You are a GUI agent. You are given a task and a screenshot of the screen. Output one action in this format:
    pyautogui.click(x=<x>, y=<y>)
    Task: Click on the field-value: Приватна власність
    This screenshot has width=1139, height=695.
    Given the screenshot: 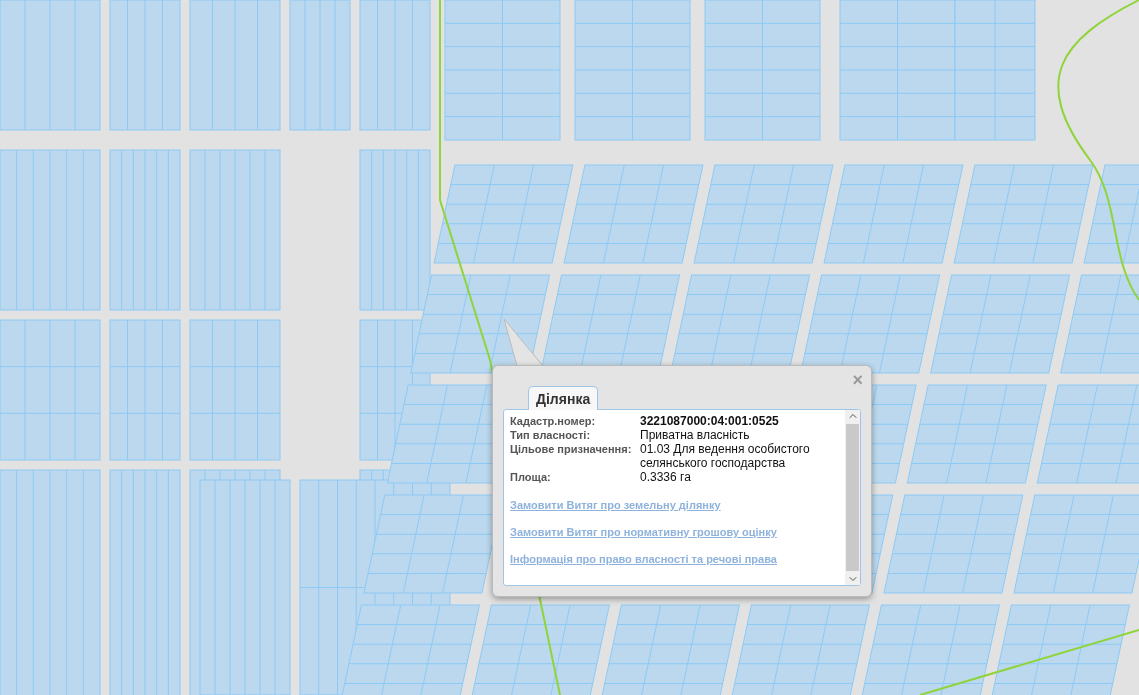 What is the action you would take?
    pyautogui.click(x=695, y=435)
    